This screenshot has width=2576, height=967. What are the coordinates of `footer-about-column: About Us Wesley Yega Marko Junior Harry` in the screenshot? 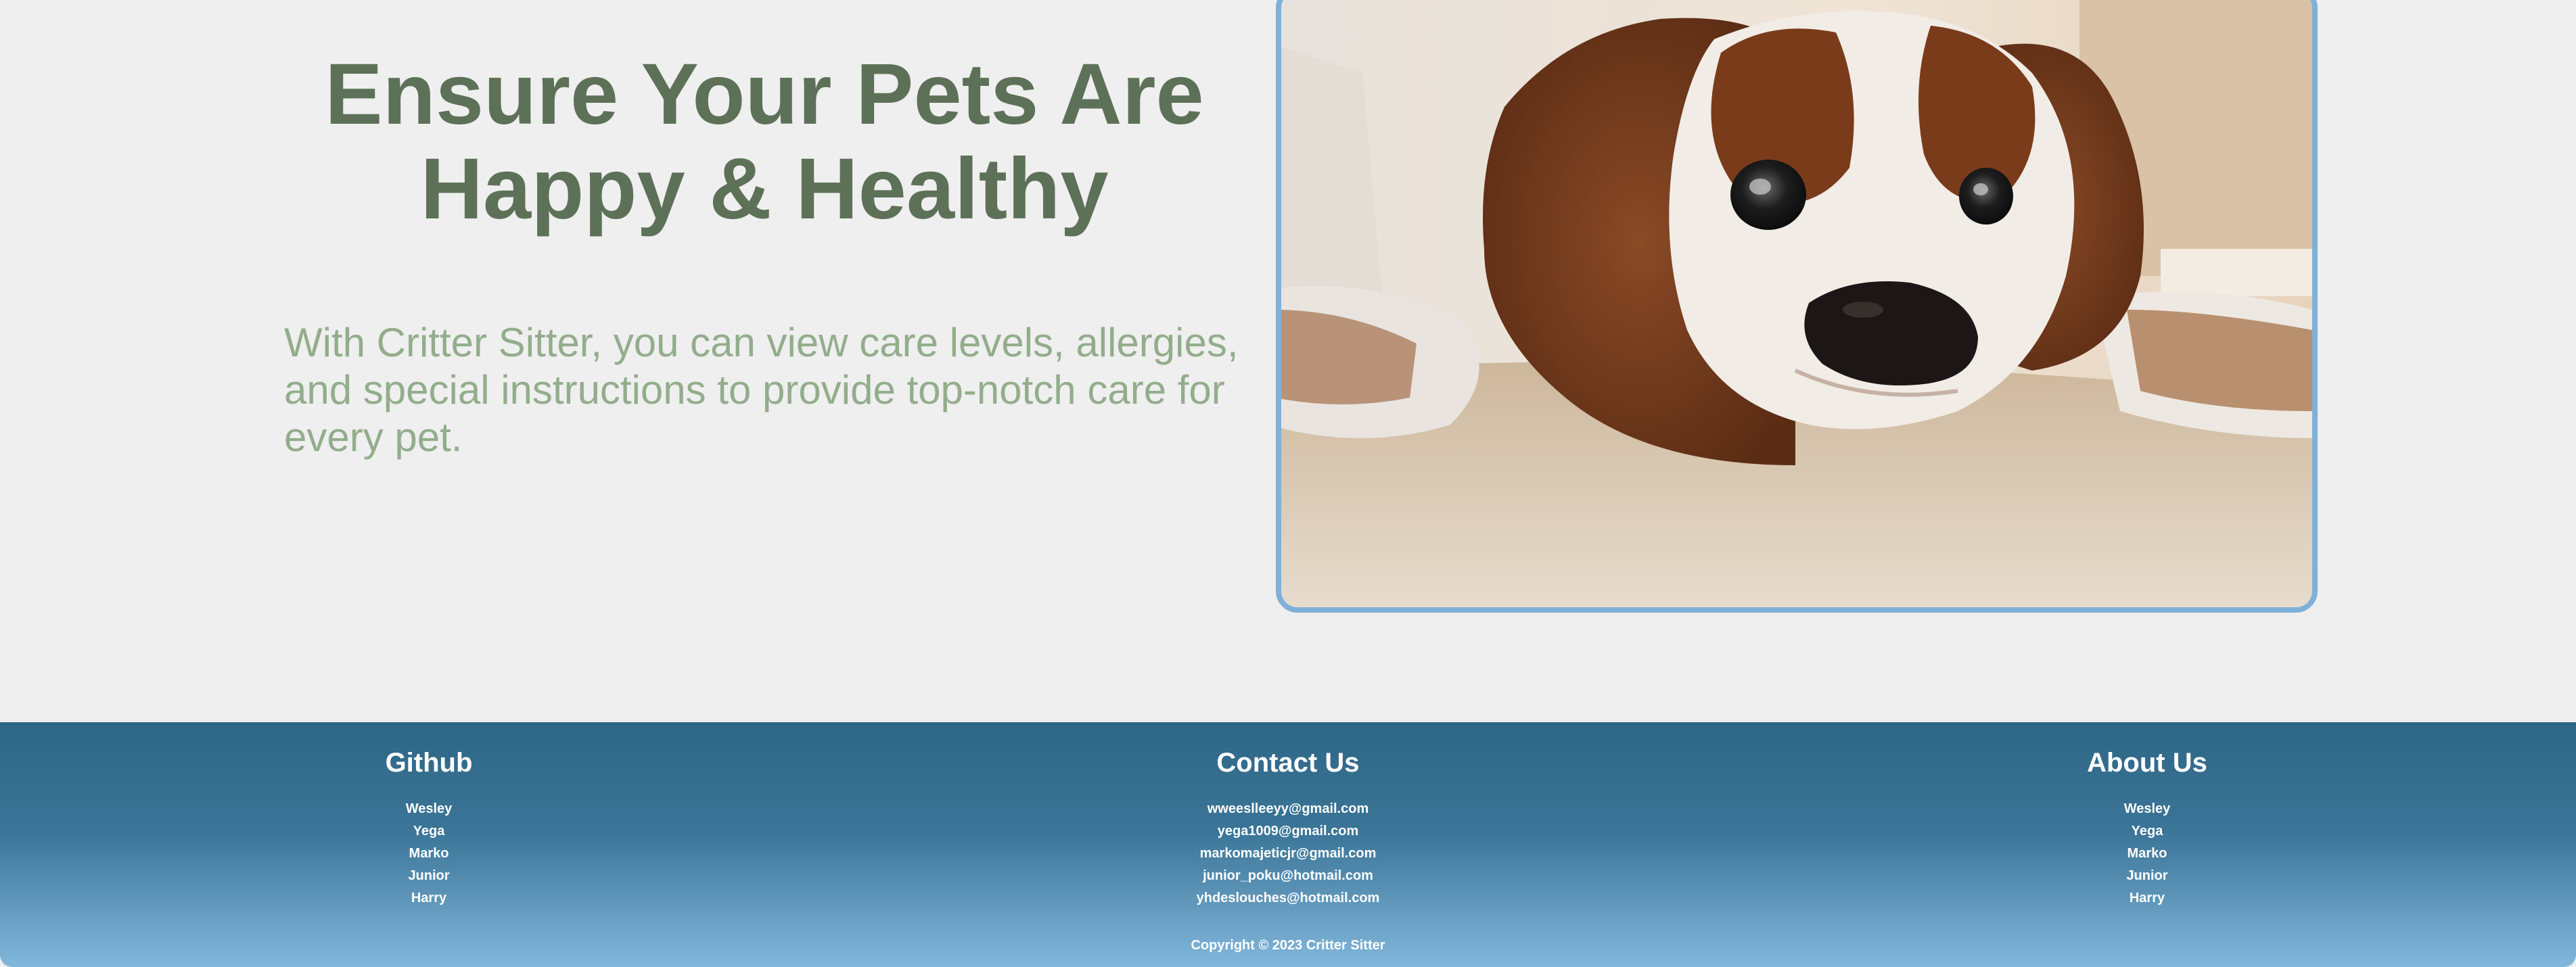 It's located at (2147, 828).